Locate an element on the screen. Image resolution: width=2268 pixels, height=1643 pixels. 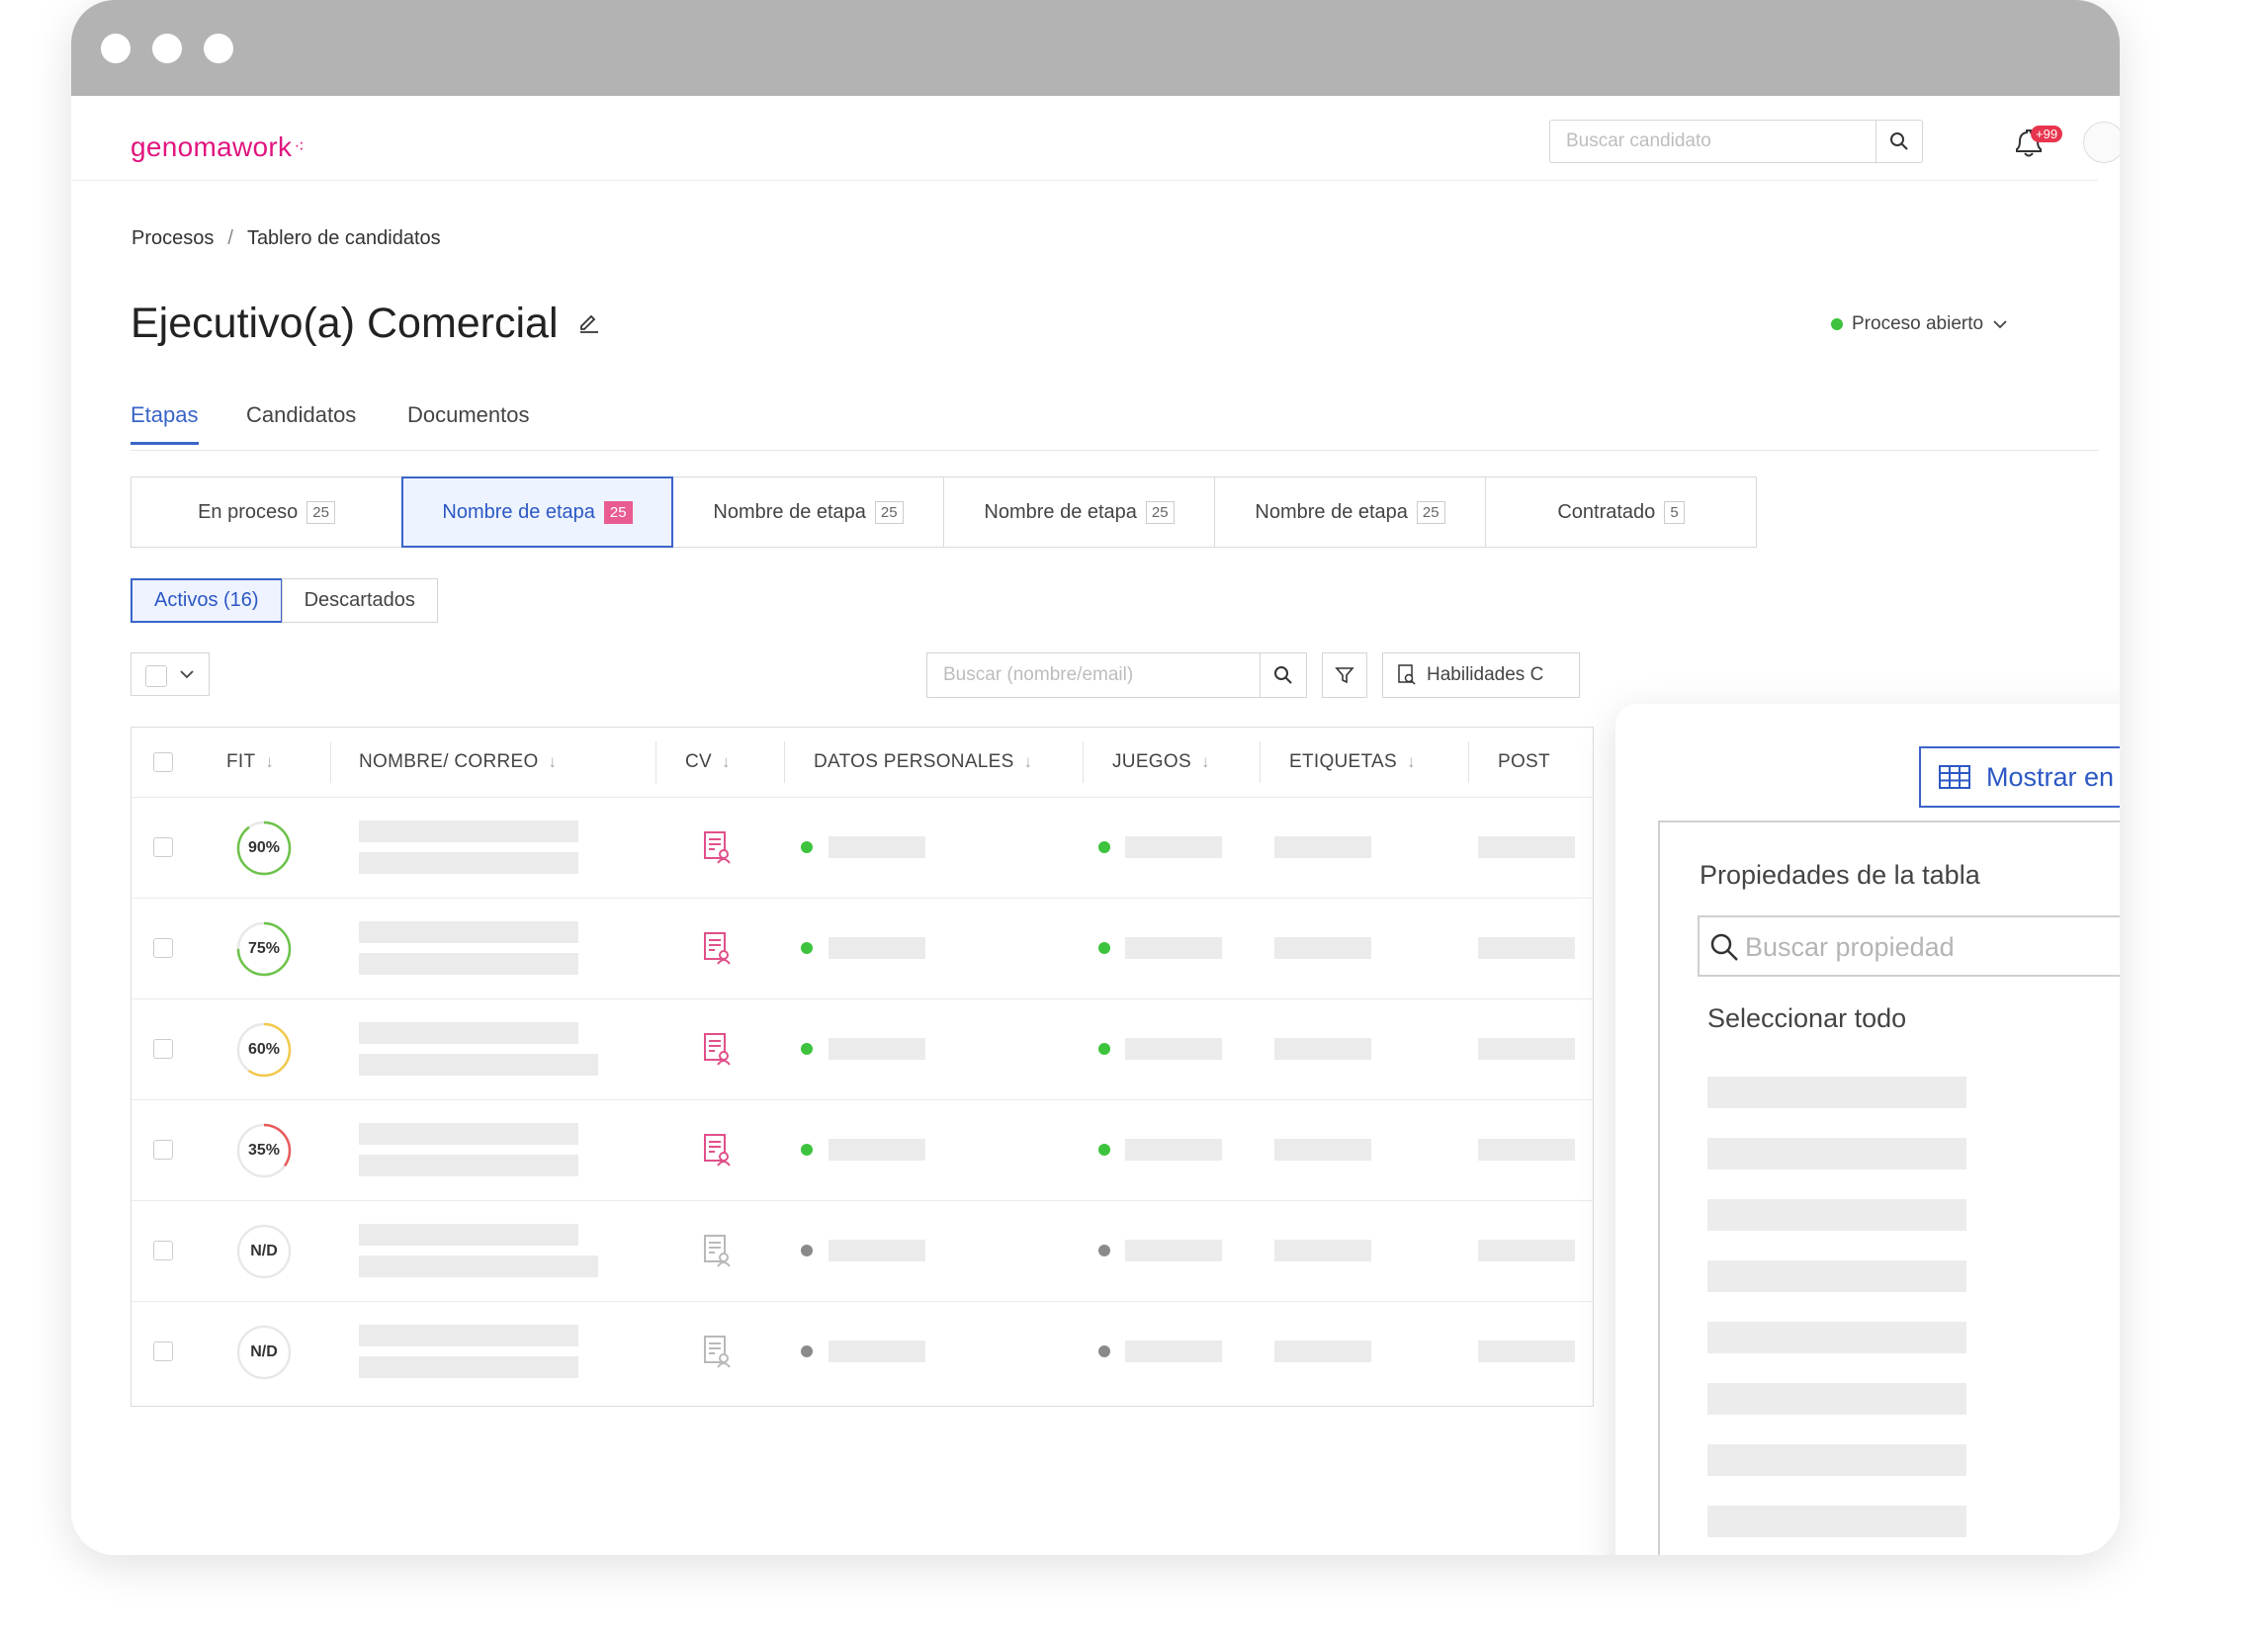
column-header-datos: DATOS PERSONALES ↓ is located at coordinates (923, 762).